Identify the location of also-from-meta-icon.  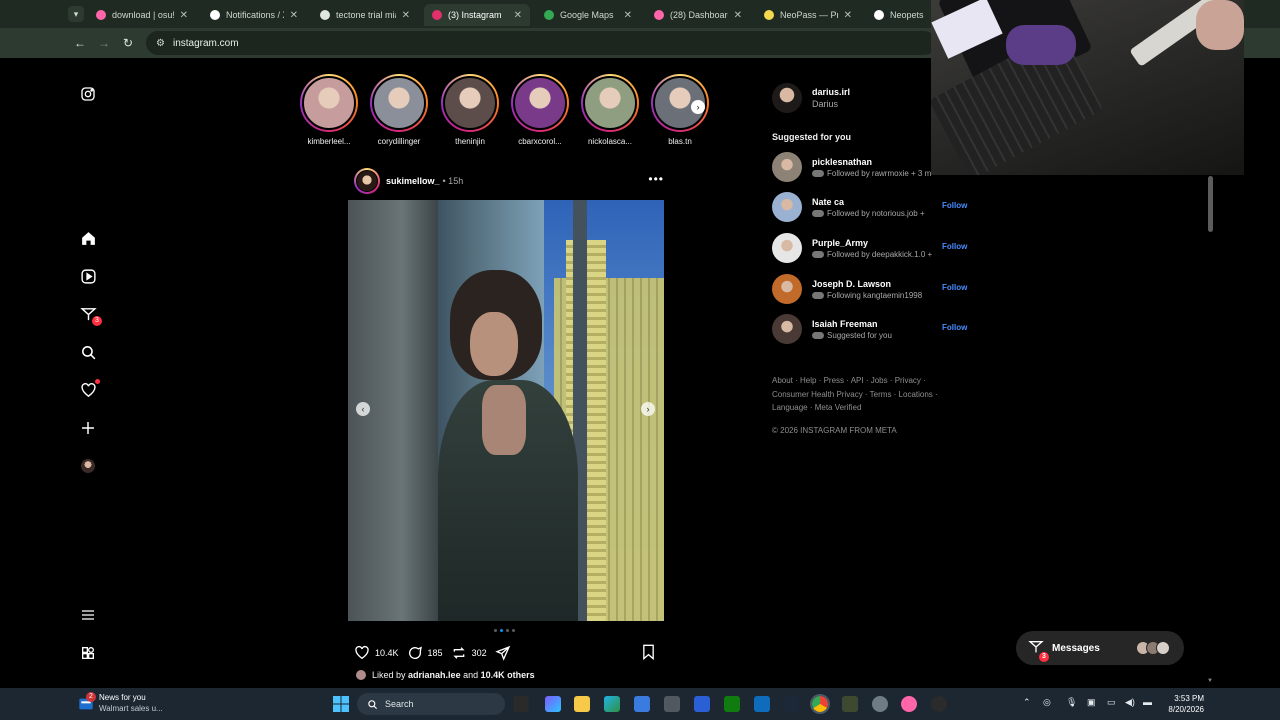
(88, 653).